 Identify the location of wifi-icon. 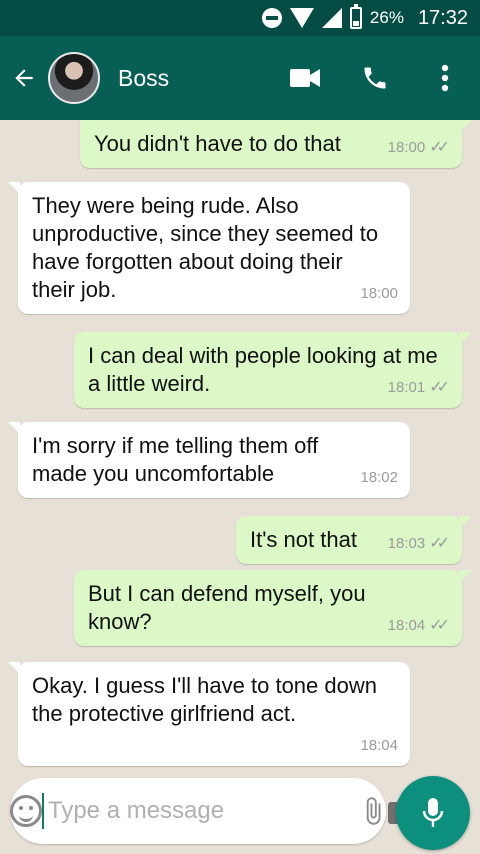
(301, 18).